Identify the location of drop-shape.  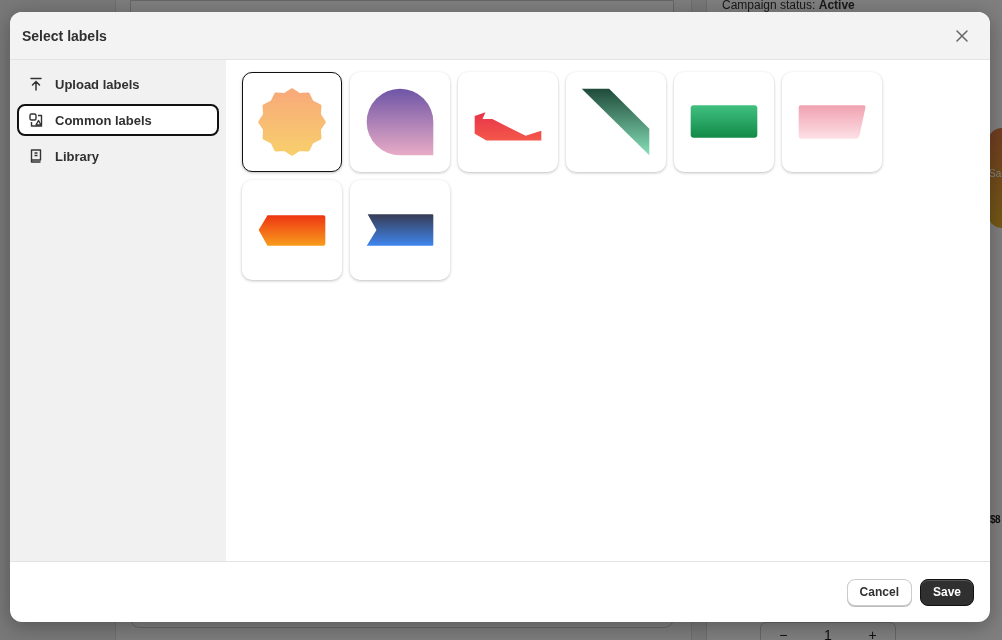
(400, 122).